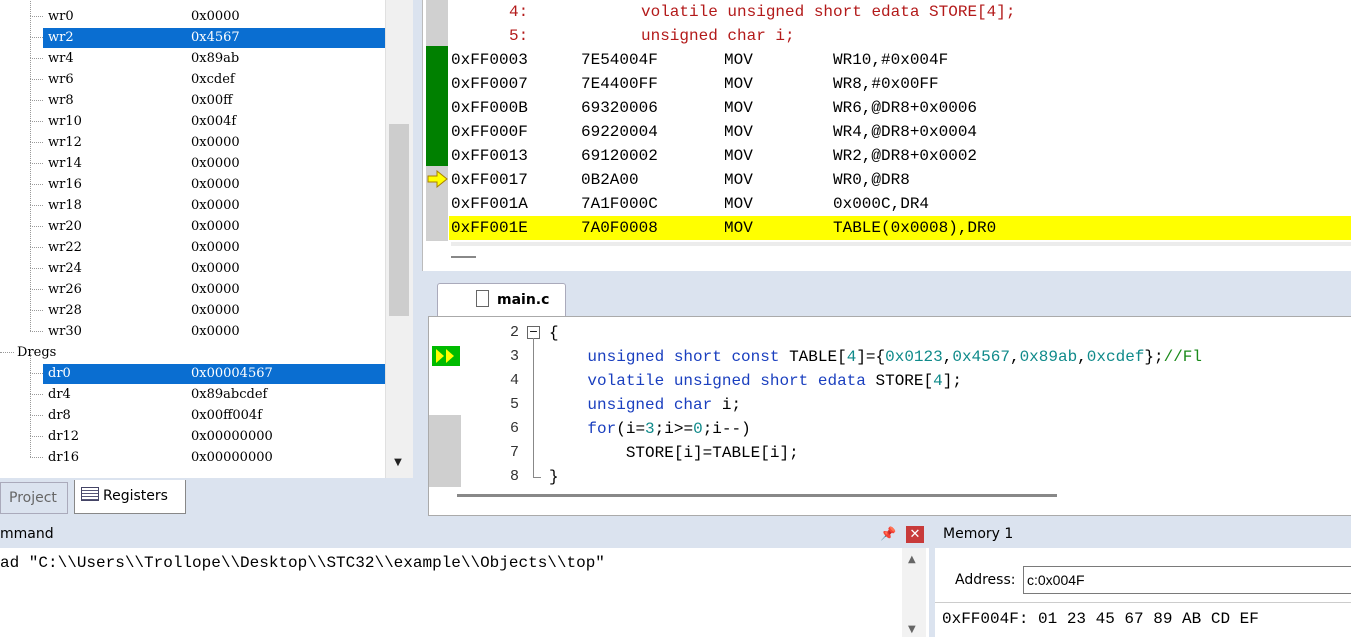 The height and width of the screenshot is (637, 1351). I want to click on register-row: wr18 0x0000, so click(192, 200).